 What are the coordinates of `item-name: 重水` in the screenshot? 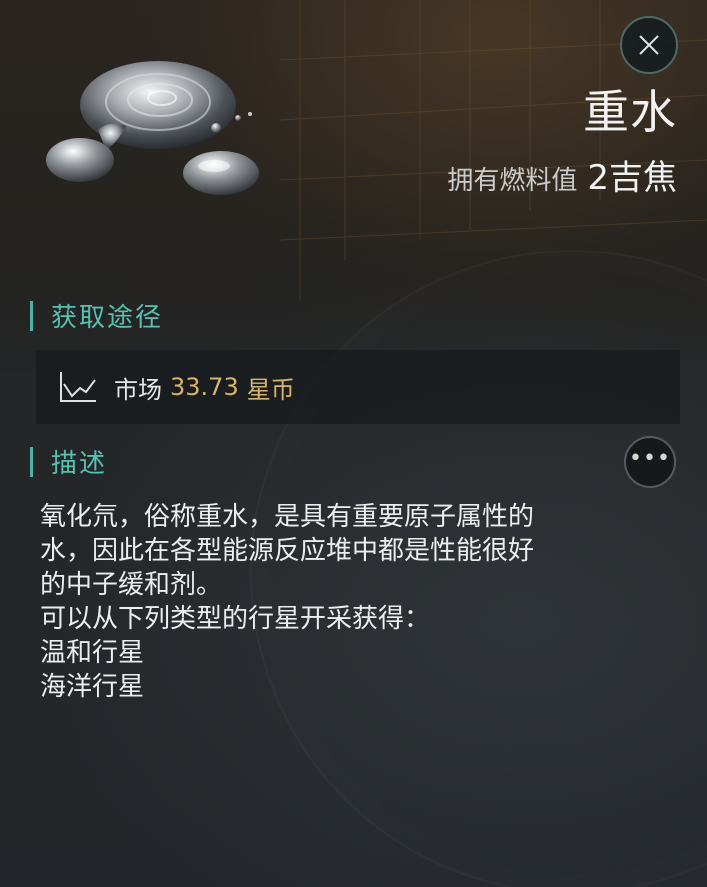 It's located at (630, 112).